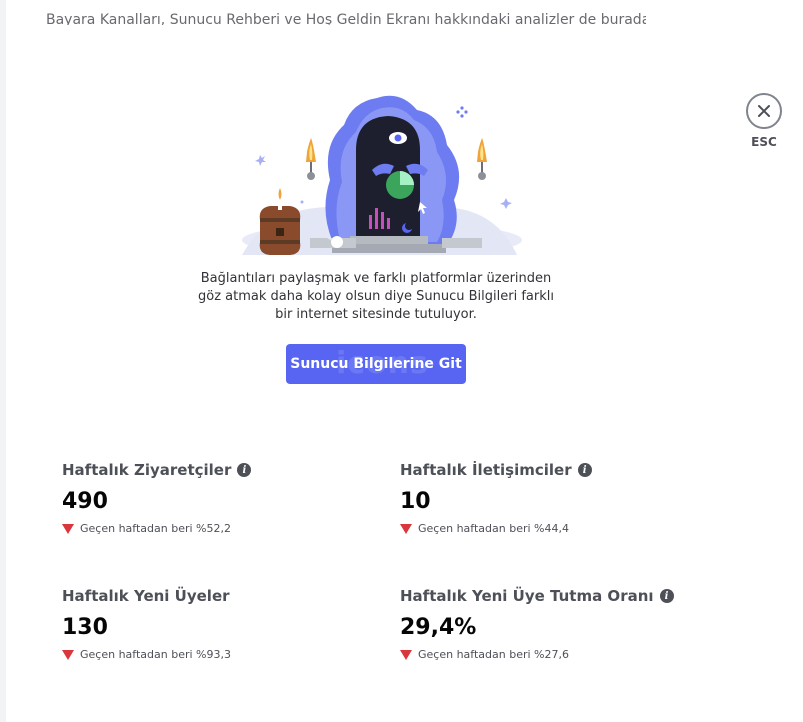 The width and height of the screenshot is (803, 722). I want to click on stat-change: Geçen haftadan beri %27,6, so click(493, 654).